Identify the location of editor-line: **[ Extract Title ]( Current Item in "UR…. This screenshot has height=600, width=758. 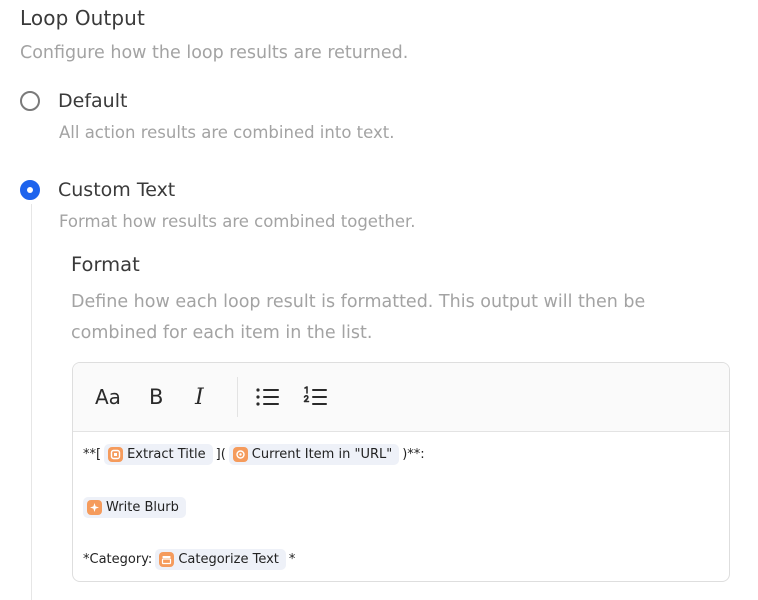
(254, 454).